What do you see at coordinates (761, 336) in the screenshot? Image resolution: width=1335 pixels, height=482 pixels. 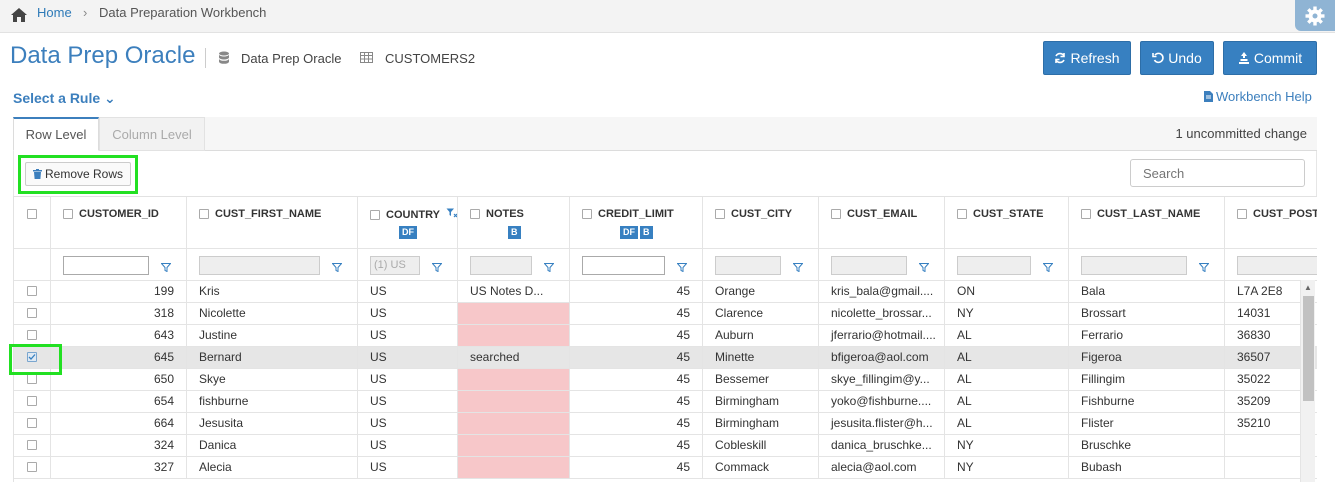 I see `table-cell: Auburn` at bounding box center [761, 336].